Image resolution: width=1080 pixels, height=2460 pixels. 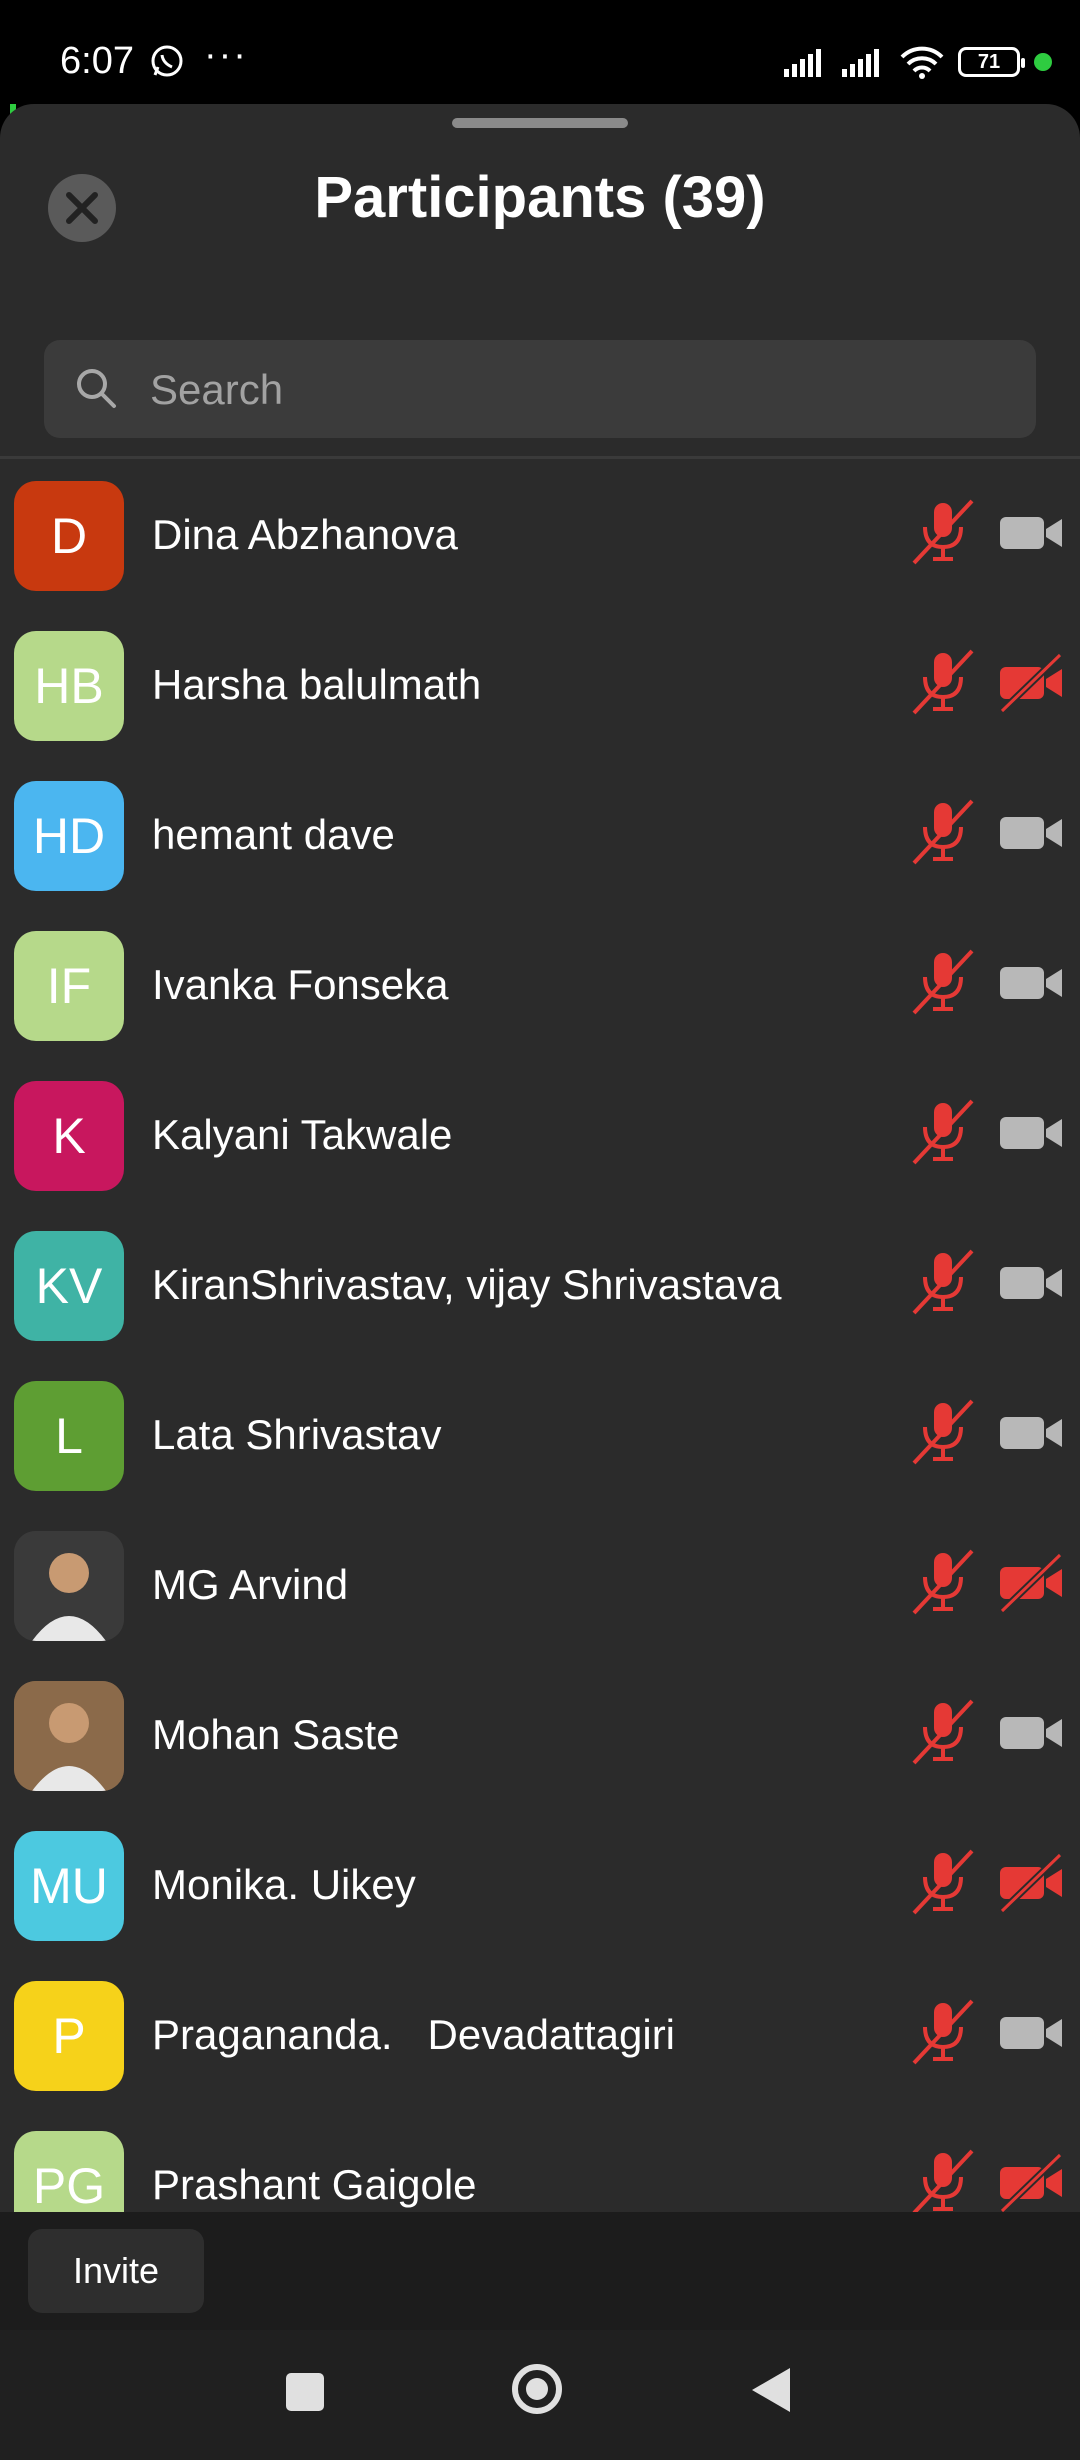 What do you see at coordinates (540, 1884) in the screenshot?
I see `participant-row: MU Monika. Uikey` at bounding box center [540, 1884].